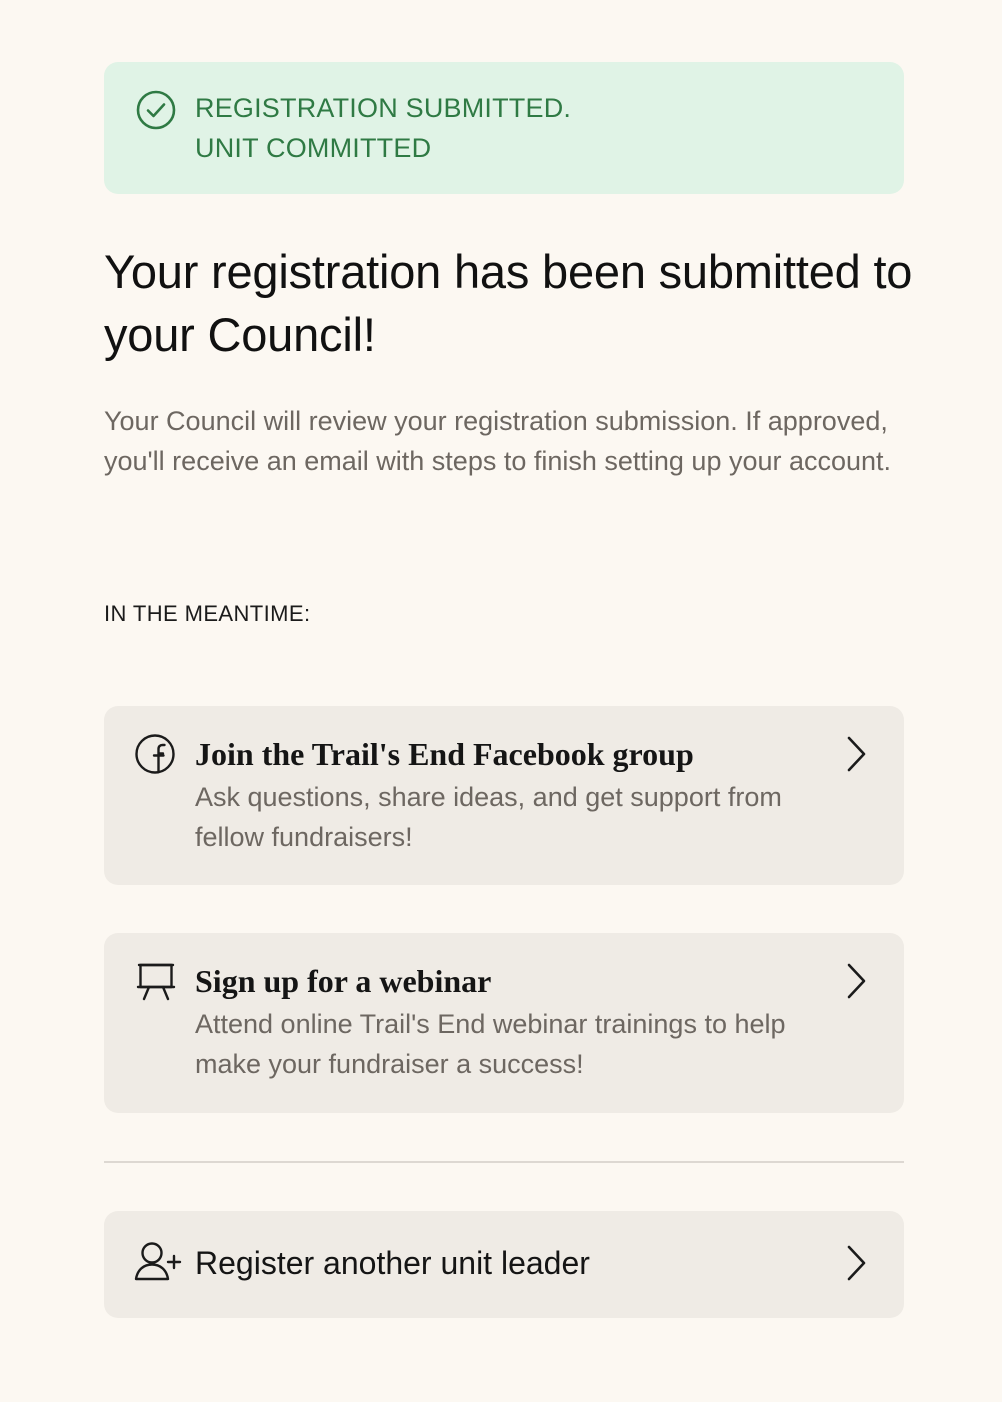 This screenshot has height=1402, width=1002. I want to click on banner-status-text: REGISTRATION SUBMITTED. UNIT COMMITTED, so click(383, 128).